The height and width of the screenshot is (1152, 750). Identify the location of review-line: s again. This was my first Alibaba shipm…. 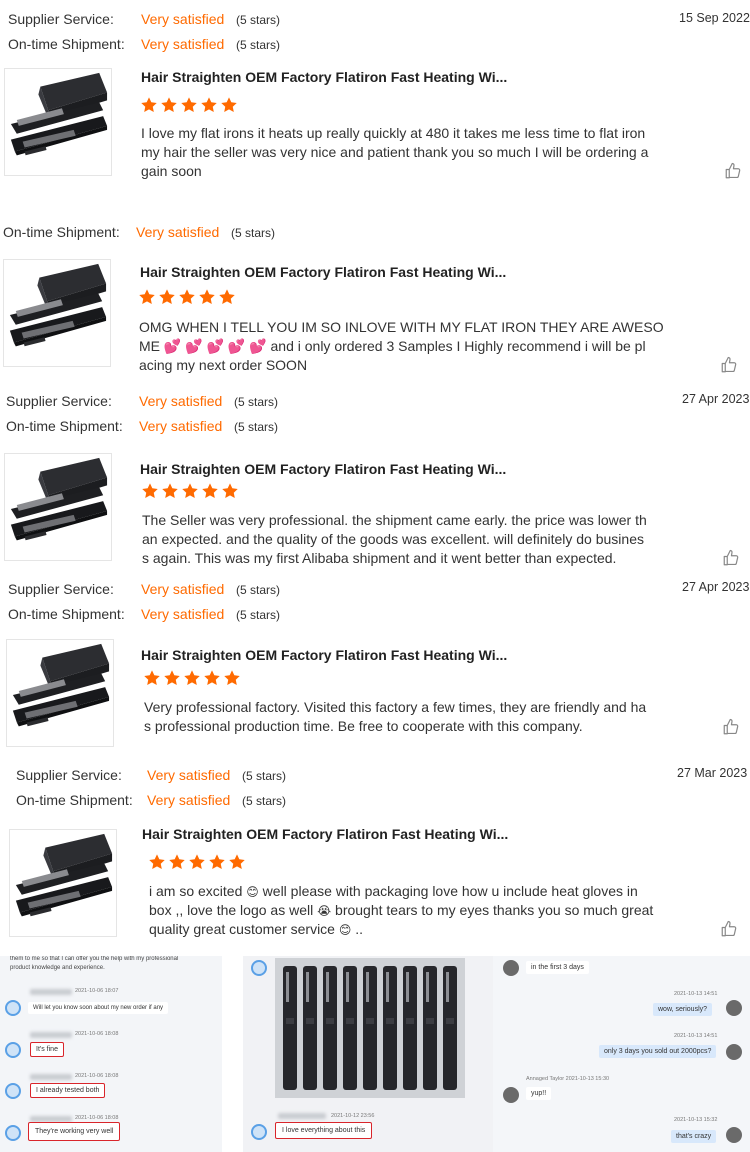
(379, 558).